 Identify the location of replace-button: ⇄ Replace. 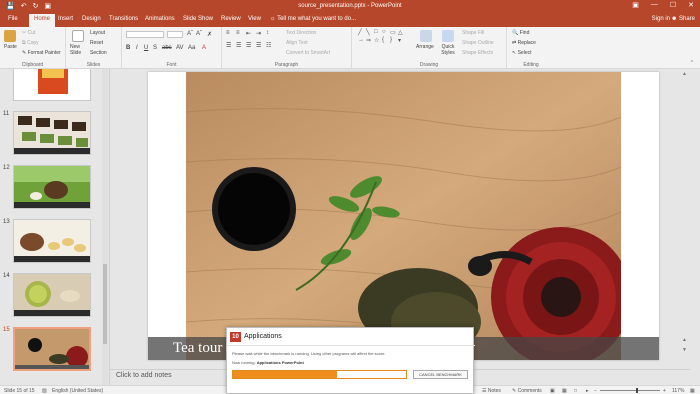
(524, 43).